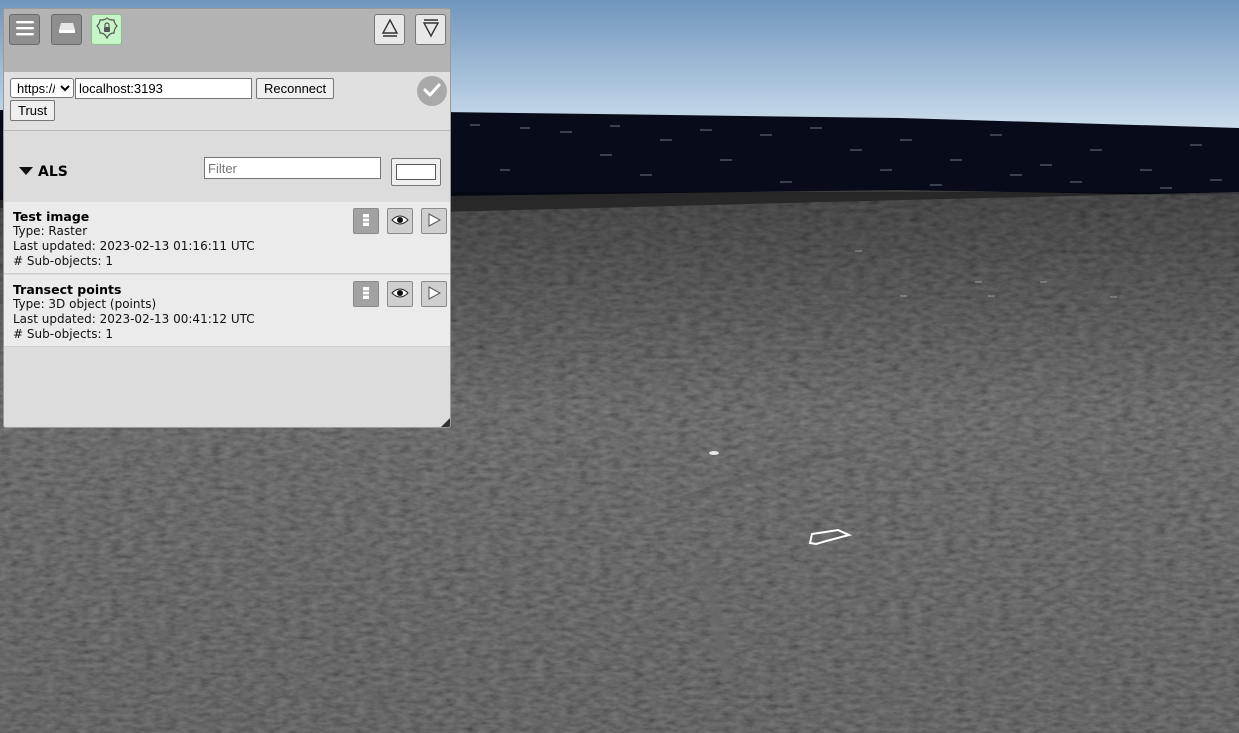 This screenshot has width=1239, height=733. I want to click on group-header: ALS, so click(227, 166).